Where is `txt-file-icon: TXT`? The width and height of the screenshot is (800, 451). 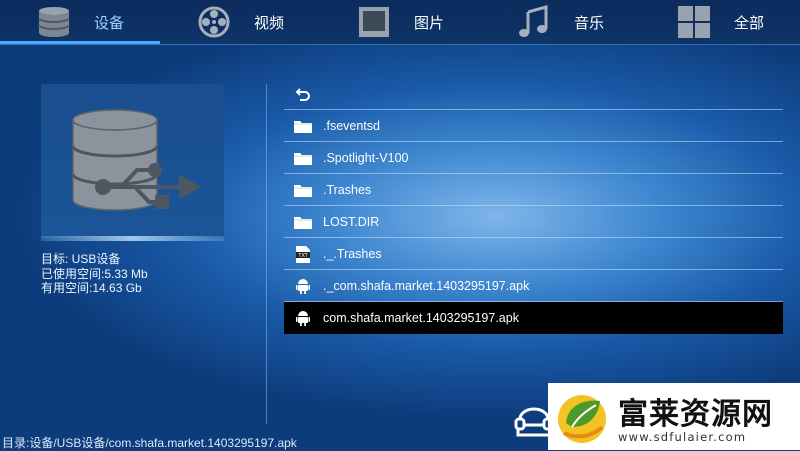
txt-file-icon: TXT is located at coordinates (303, 254).